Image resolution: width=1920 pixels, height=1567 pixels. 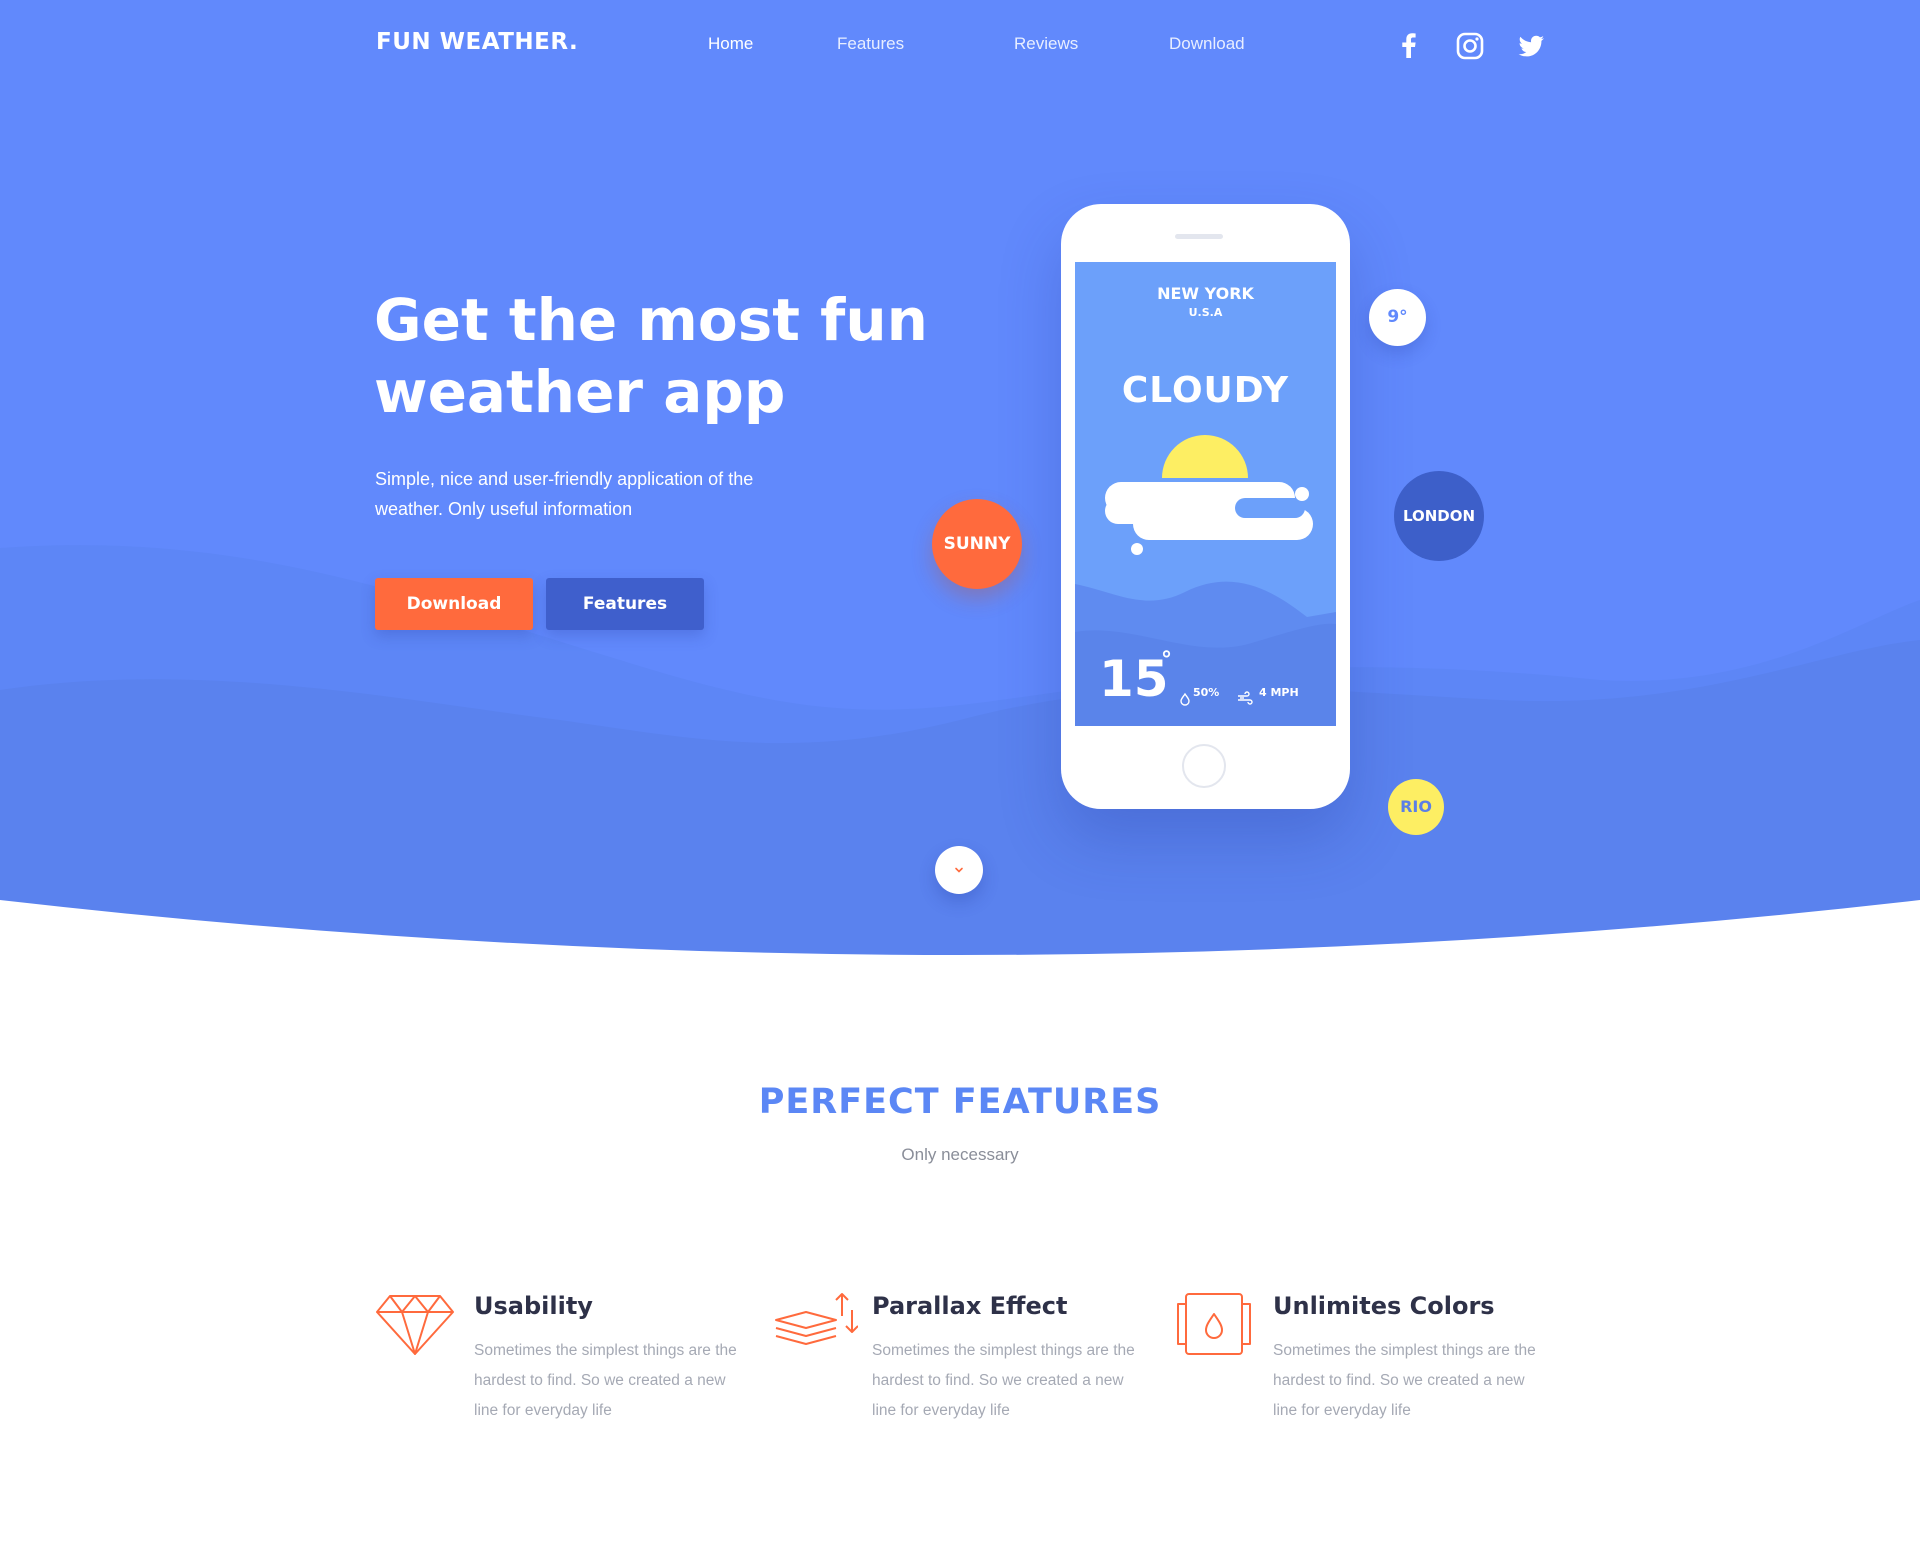 I want to click on features-button: Features, so click(x=625, y=604).